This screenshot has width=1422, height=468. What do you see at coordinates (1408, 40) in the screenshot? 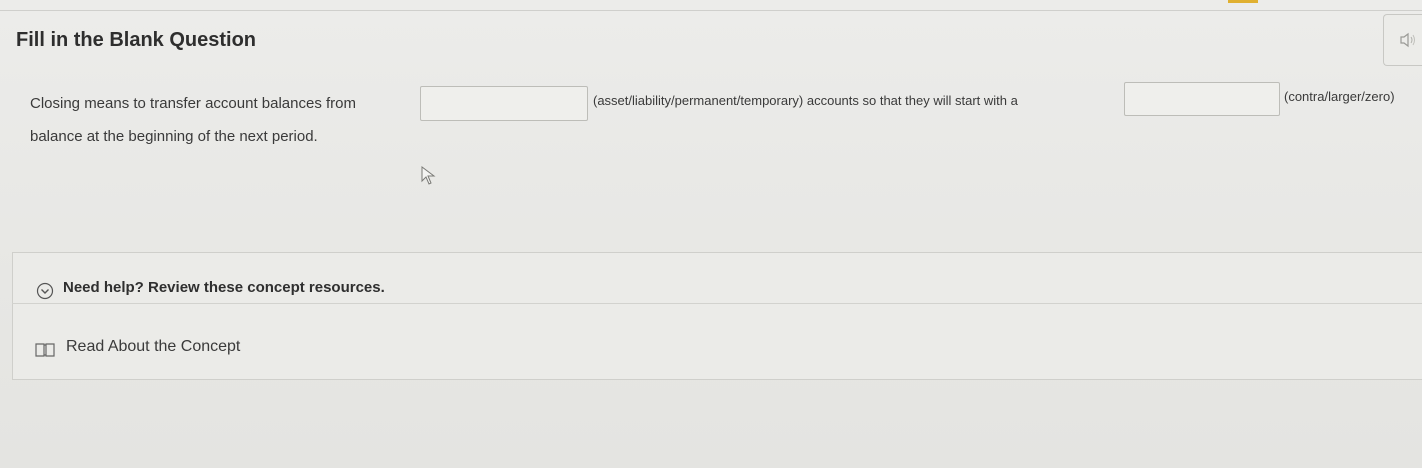
I see `speaker-icon` at bounding box center [1408, 40].